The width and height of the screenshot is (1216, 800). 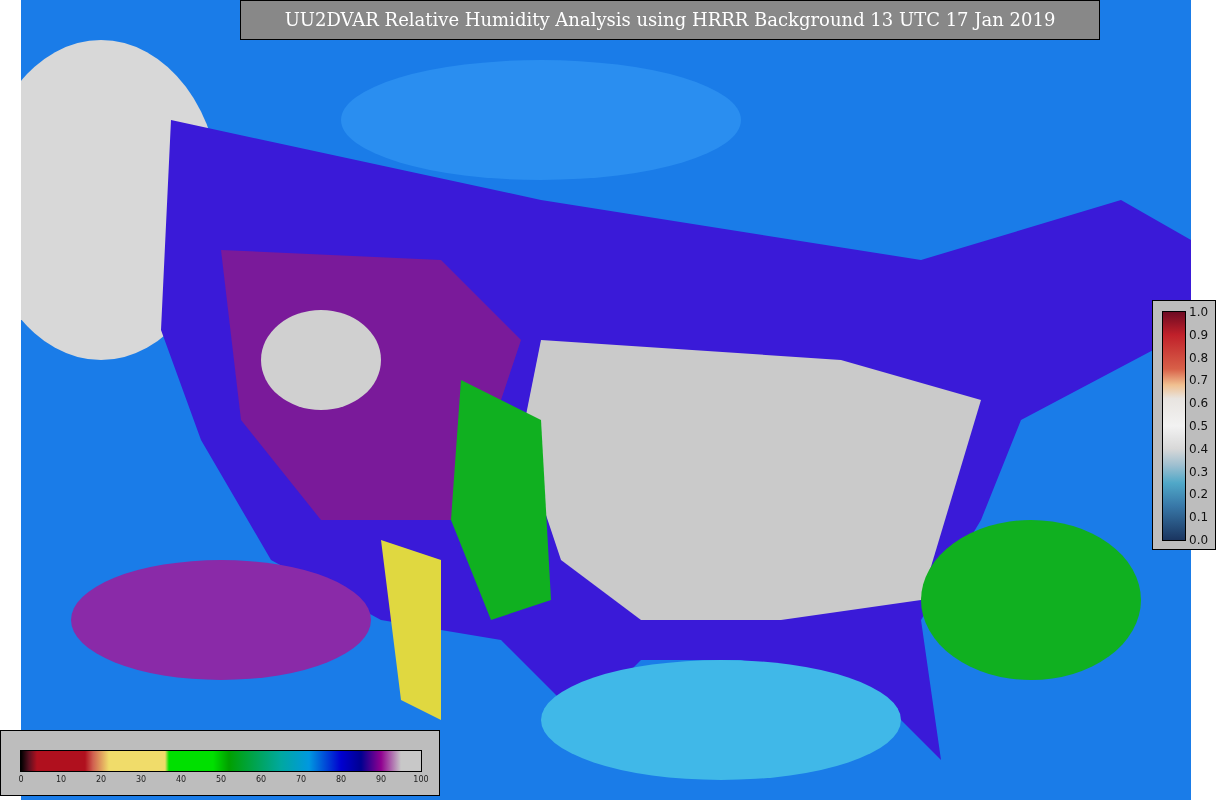 I want to click on tick-label: 0.6, so click(x=1199, y=403).